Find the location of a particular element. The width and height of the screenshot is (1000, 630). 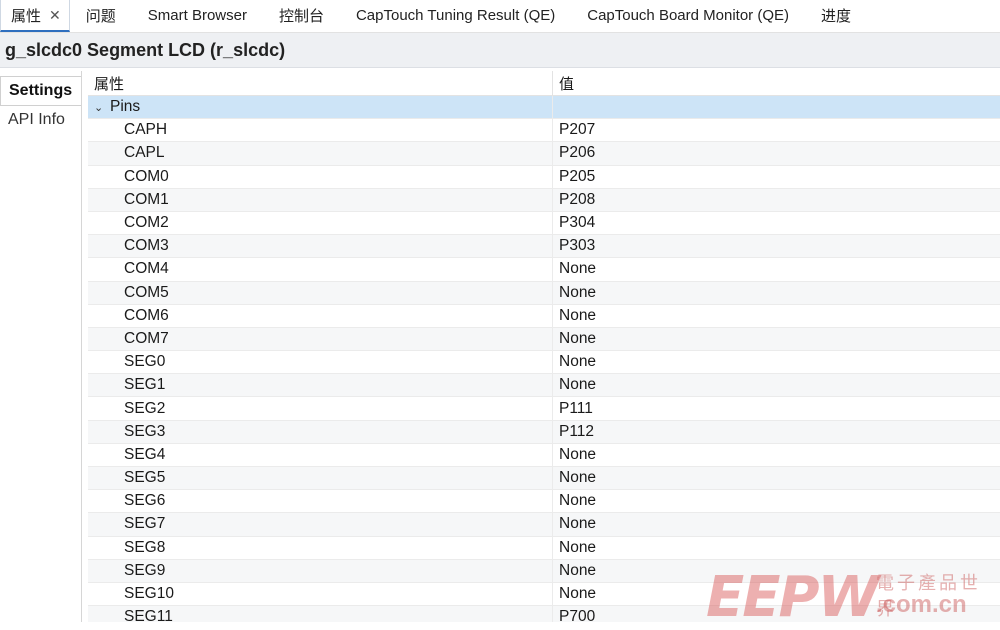

property-value-cell: P205 is located at coordinates (776, 177).